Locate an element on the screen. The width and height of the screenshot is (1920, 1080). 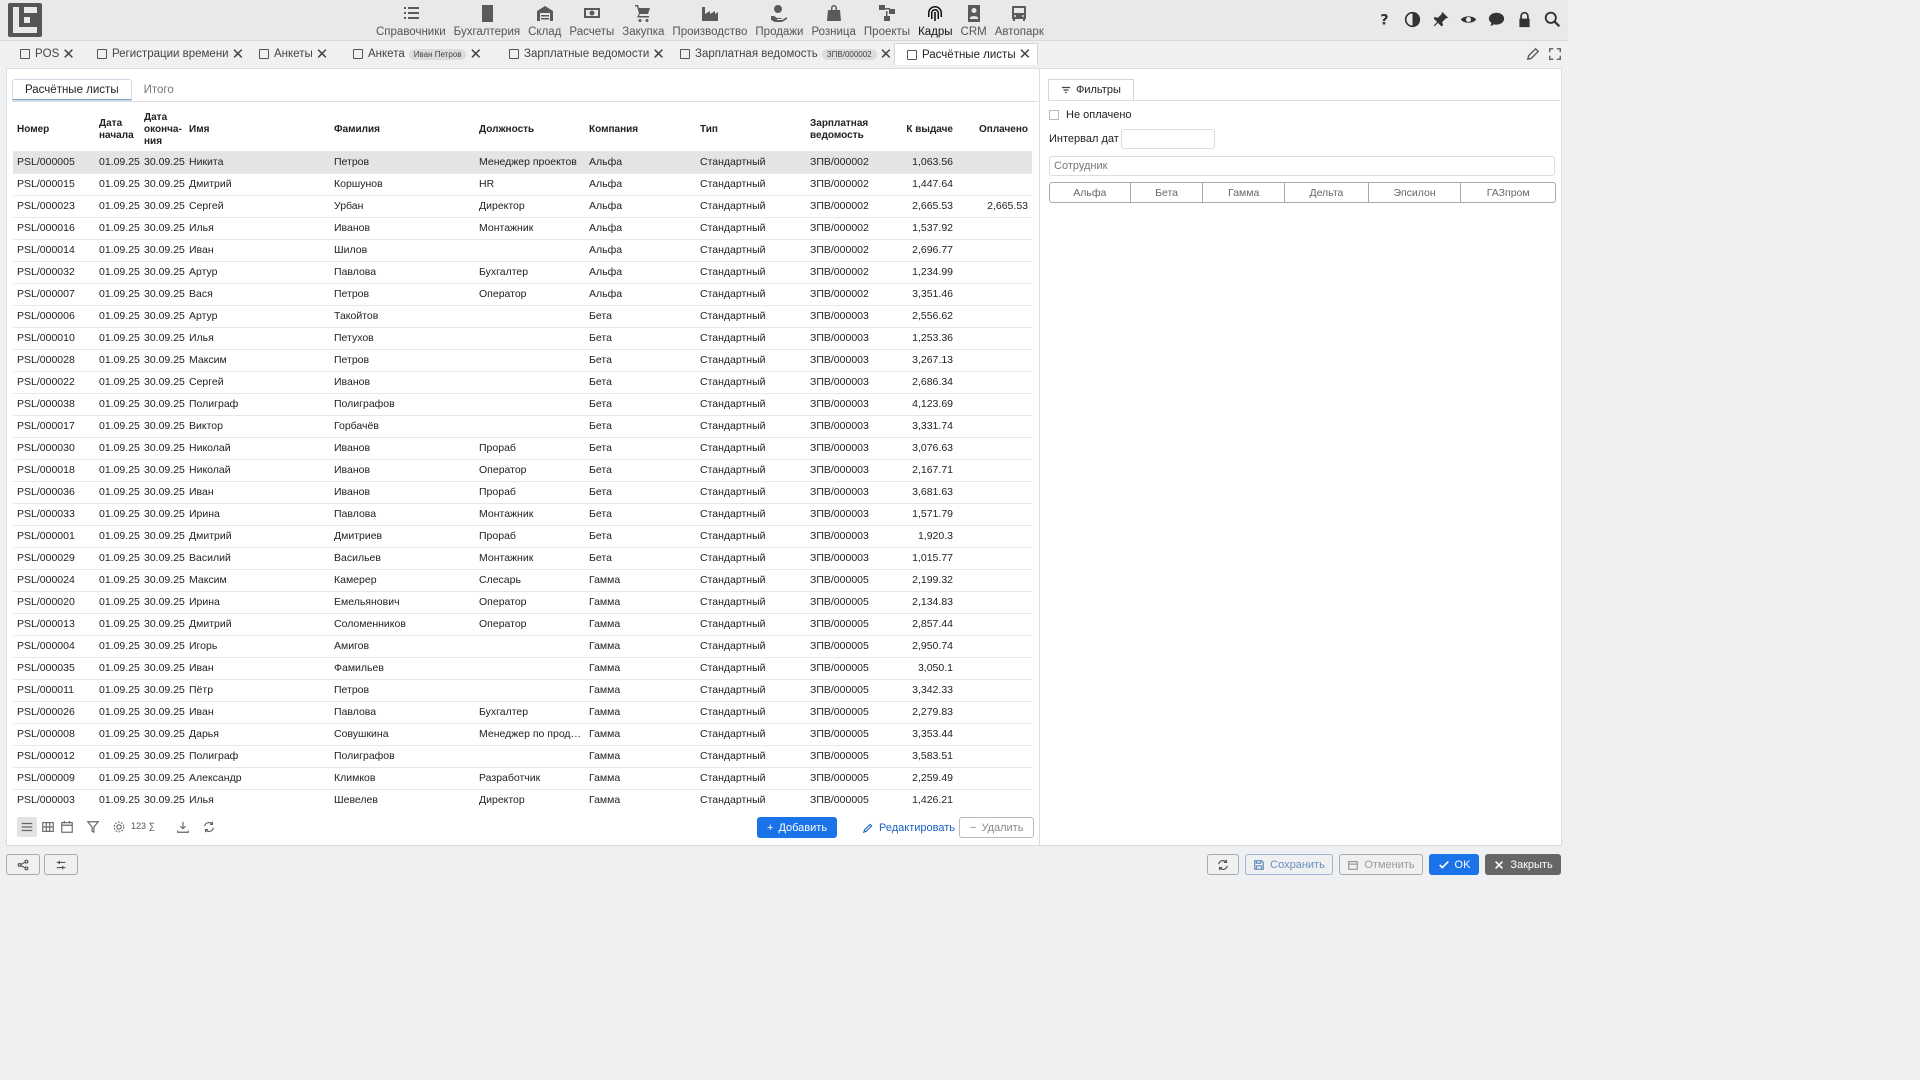
employee-input: Сотрудник is located at coordinates (1302, 166).